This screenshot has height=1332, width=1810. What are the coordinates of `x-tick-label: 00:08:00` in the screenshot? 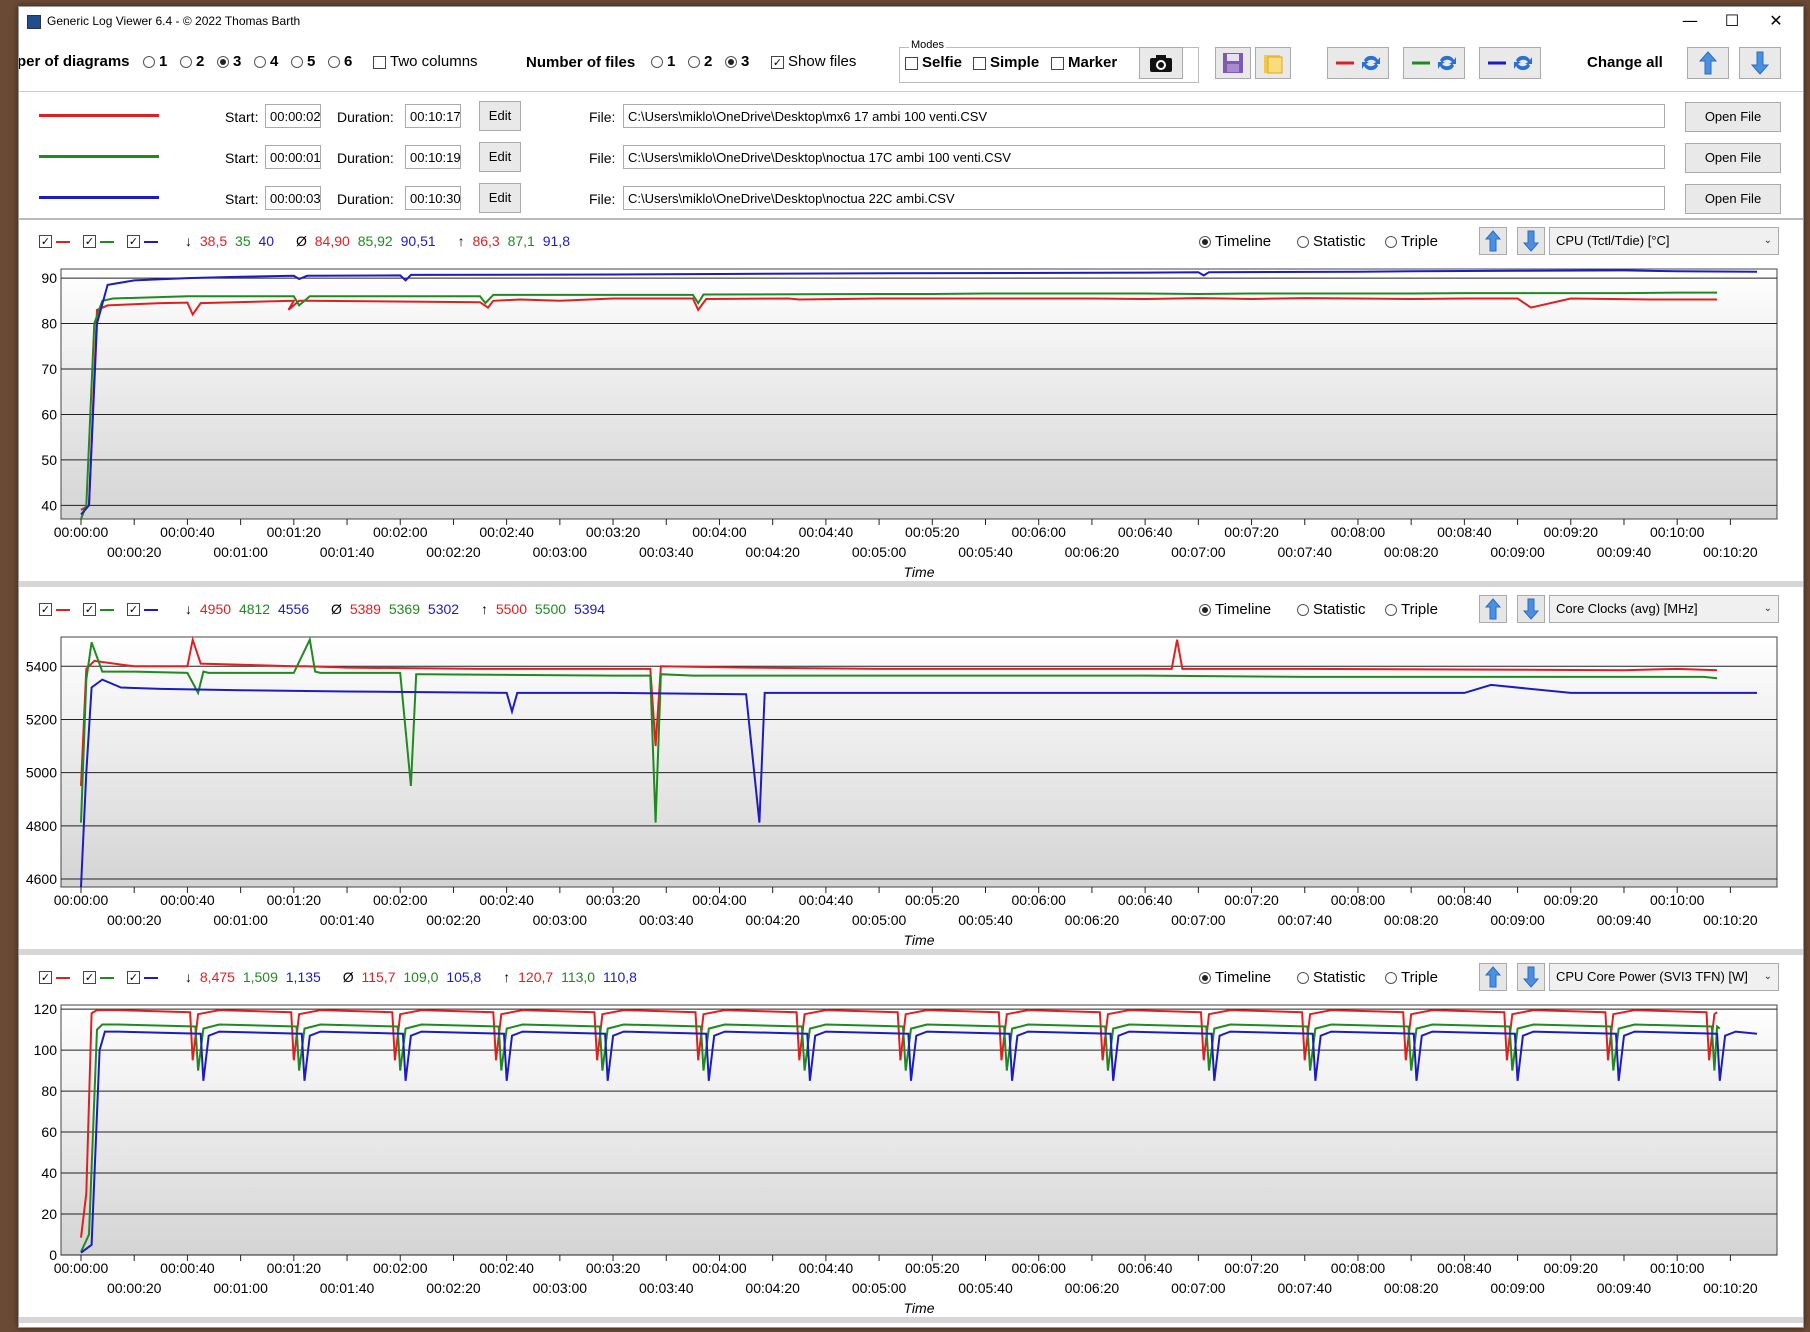 It's located at (1358, 900).